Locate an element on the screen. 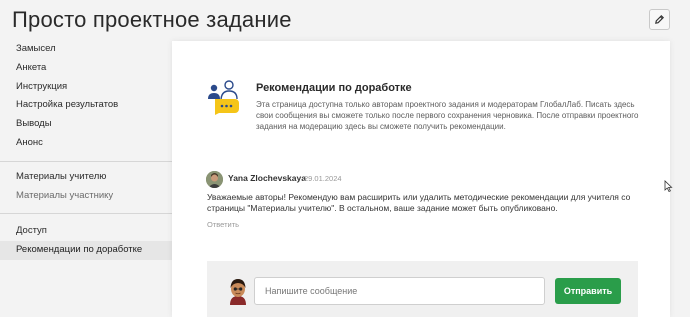 Image resolution: width=690 pixels, height=317 pixels. comment-date: 29.01.2024 is located at coordinates (323, 178).